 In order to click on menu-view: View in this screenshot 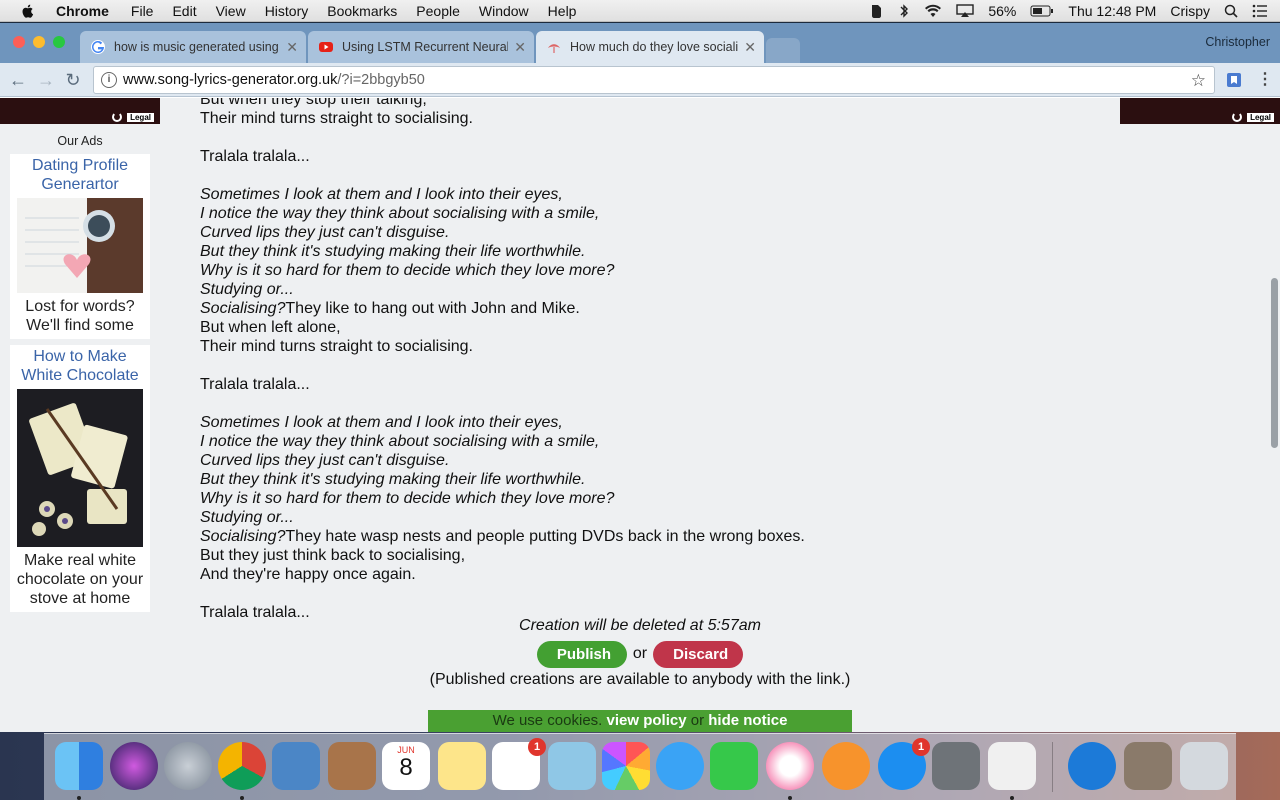, I will do `click(231, 11)`.